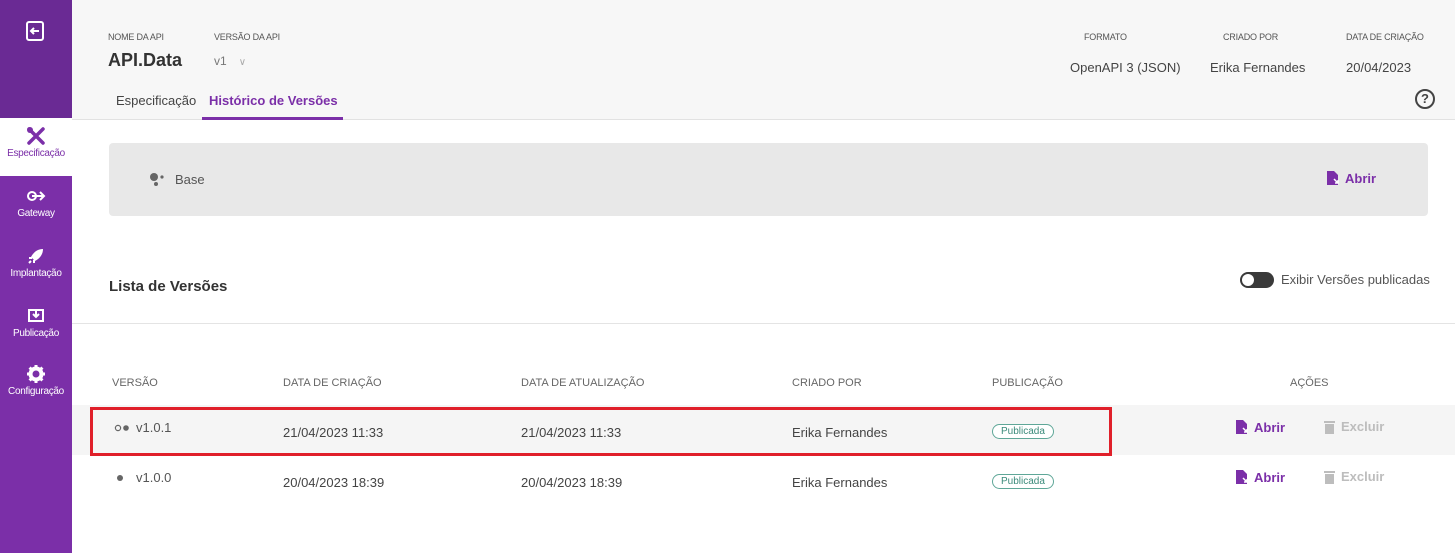 The width and height of the screenshot is (1455, 553). Describe the element at coordinates (190, 179) in the screenshot. I see `base-label: Base` at that location.